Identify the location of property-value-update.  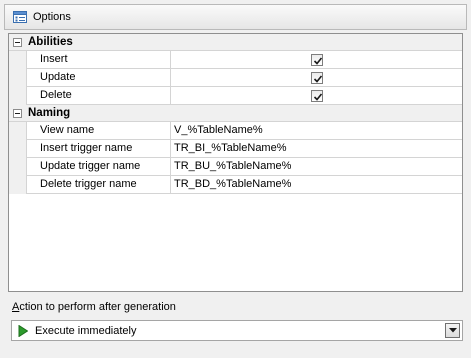
(316, 78).